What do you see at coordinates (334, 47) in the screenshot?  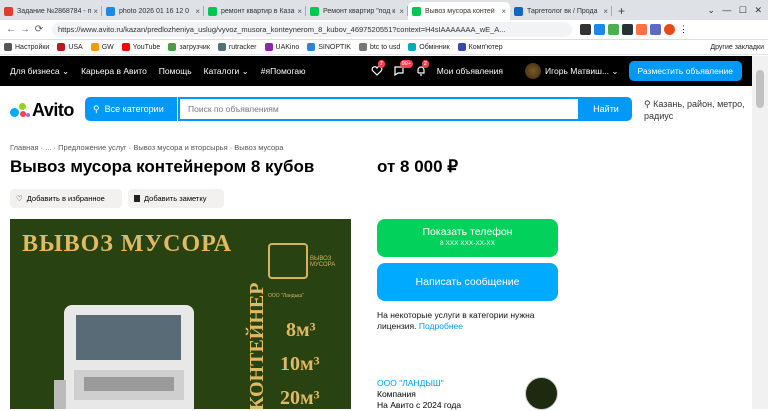 I see `bookmark-label: SINOPTIK` at bounding box center [334, 47].